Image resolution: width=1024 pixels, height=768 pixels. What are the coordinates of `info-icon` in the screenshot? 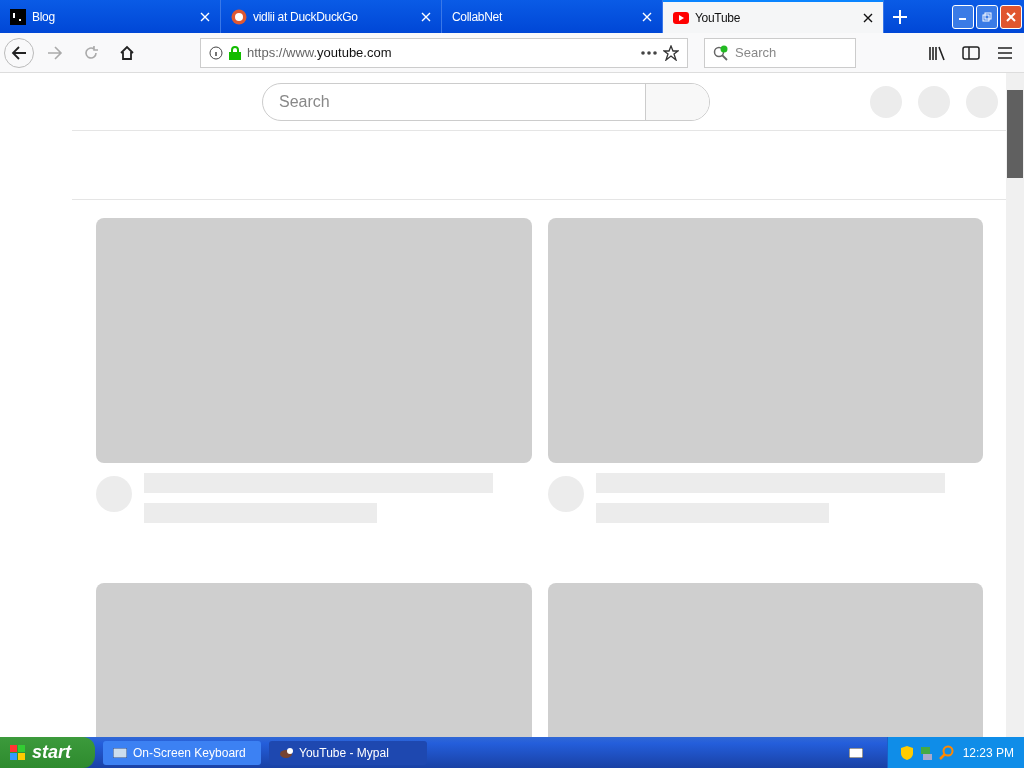 It's located at (216, 52).